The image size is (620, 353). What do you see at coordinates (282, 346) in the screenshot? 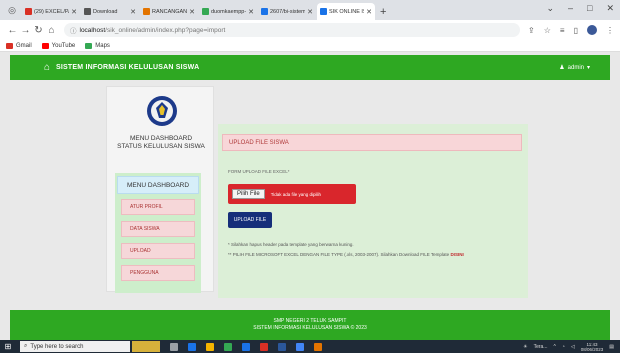
I see `word-icon` at bounding box center [282, 346].